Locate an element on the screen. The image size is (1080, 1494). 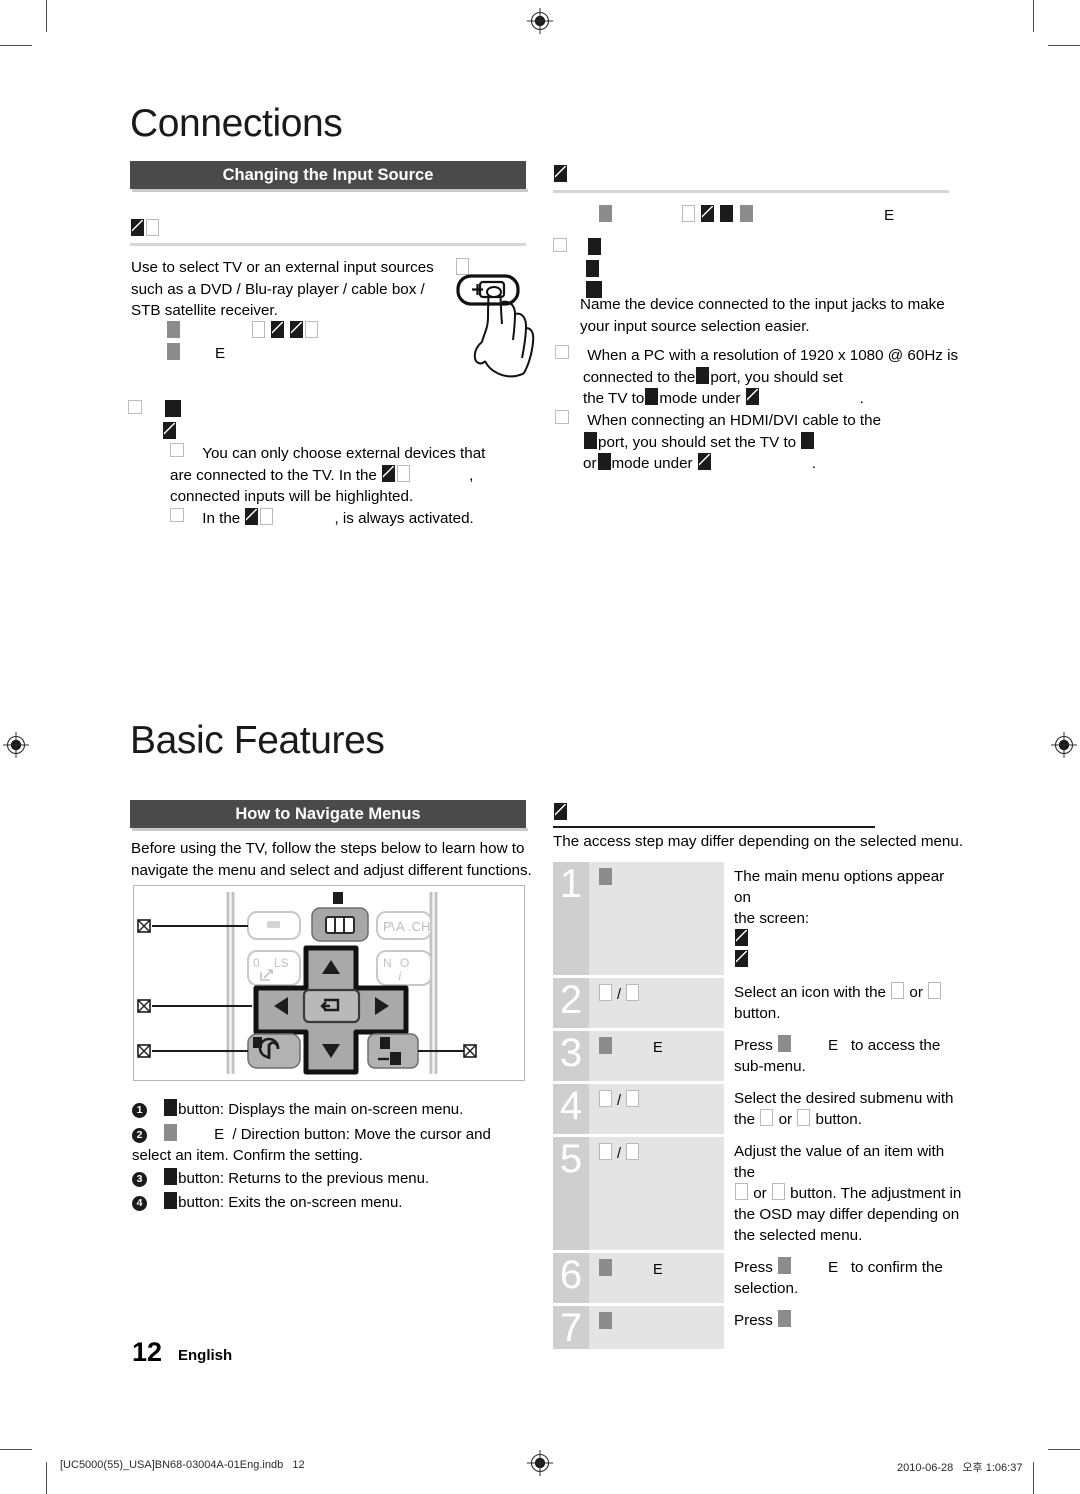
chapter-title-basic-features: Basic Features is located at coordinates (257, 740).